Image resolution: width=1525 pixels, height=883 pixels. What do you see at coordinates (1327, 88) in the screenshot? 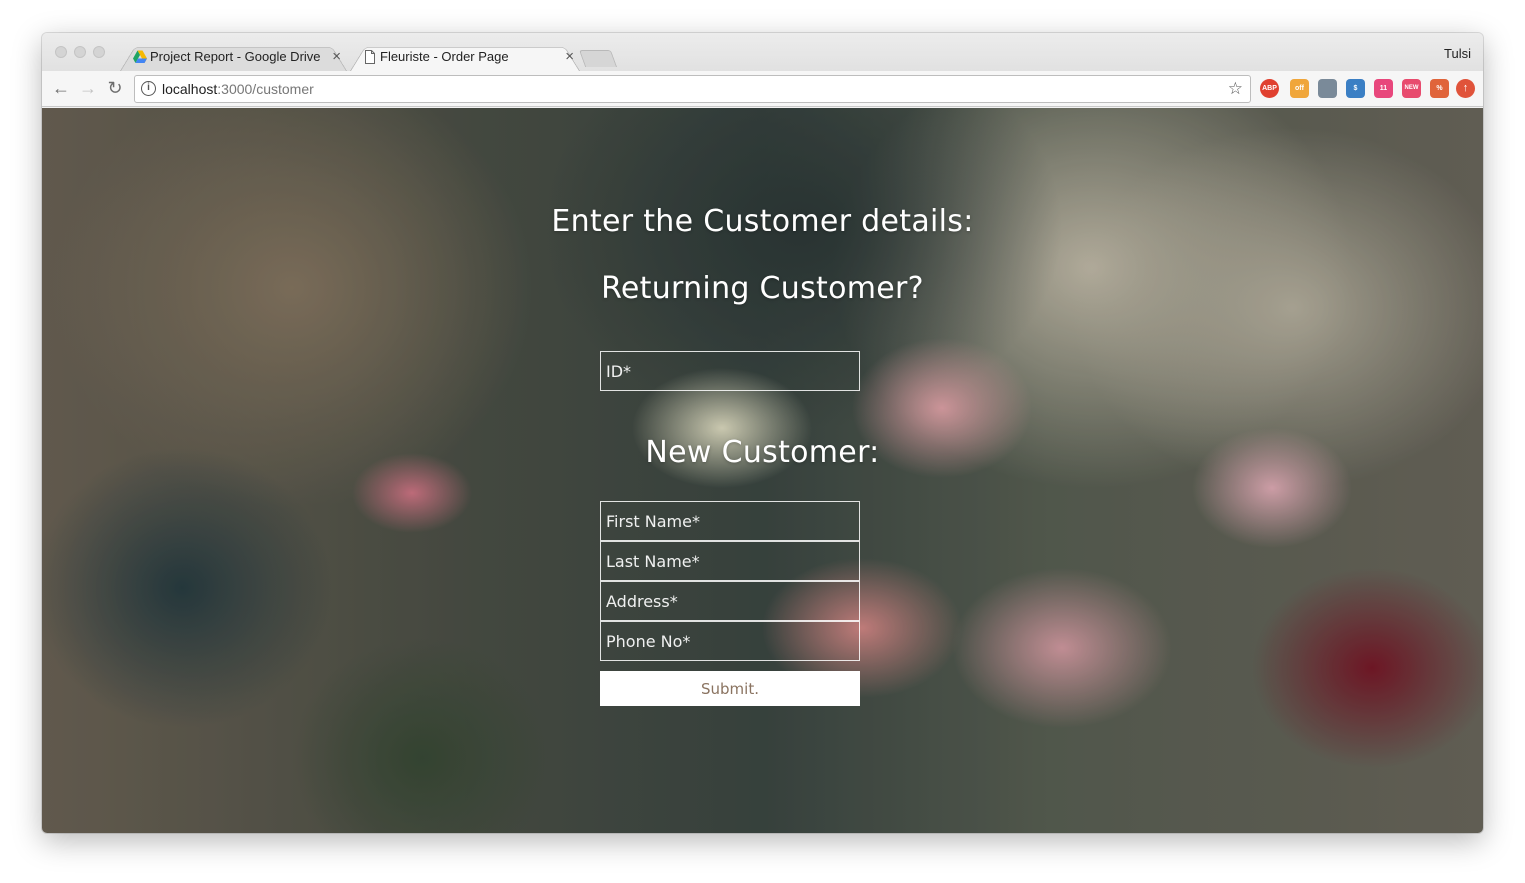
I see `puzzle-icon` at bounding box center [1327, 88].